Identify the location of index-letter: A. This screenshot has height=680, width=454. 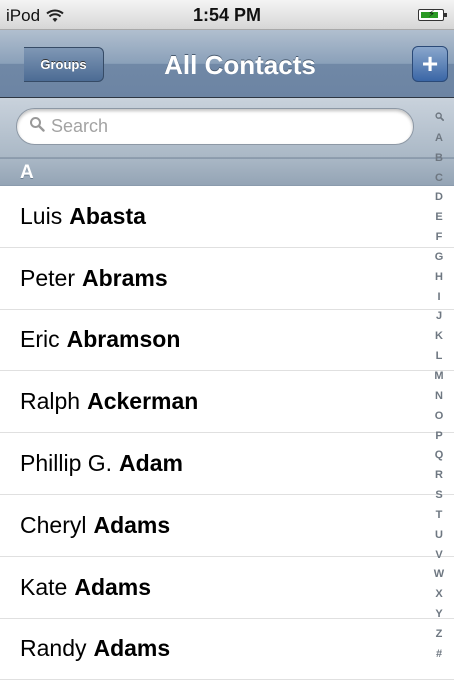
(439, 138).